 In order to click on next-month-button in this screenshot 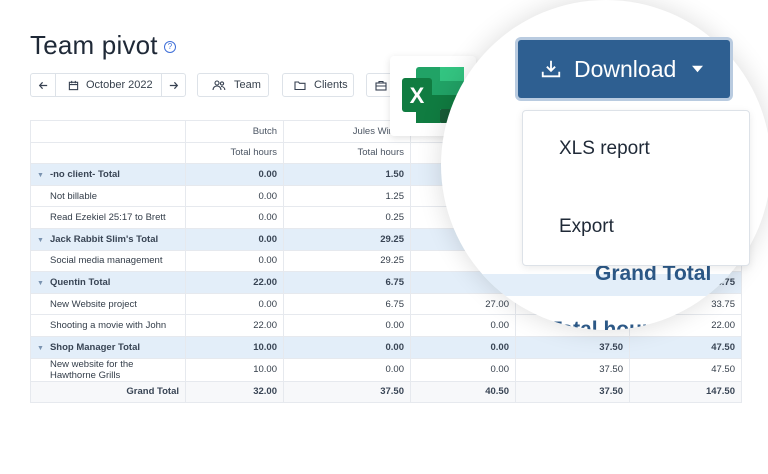, I will do `click(173, 85)`.